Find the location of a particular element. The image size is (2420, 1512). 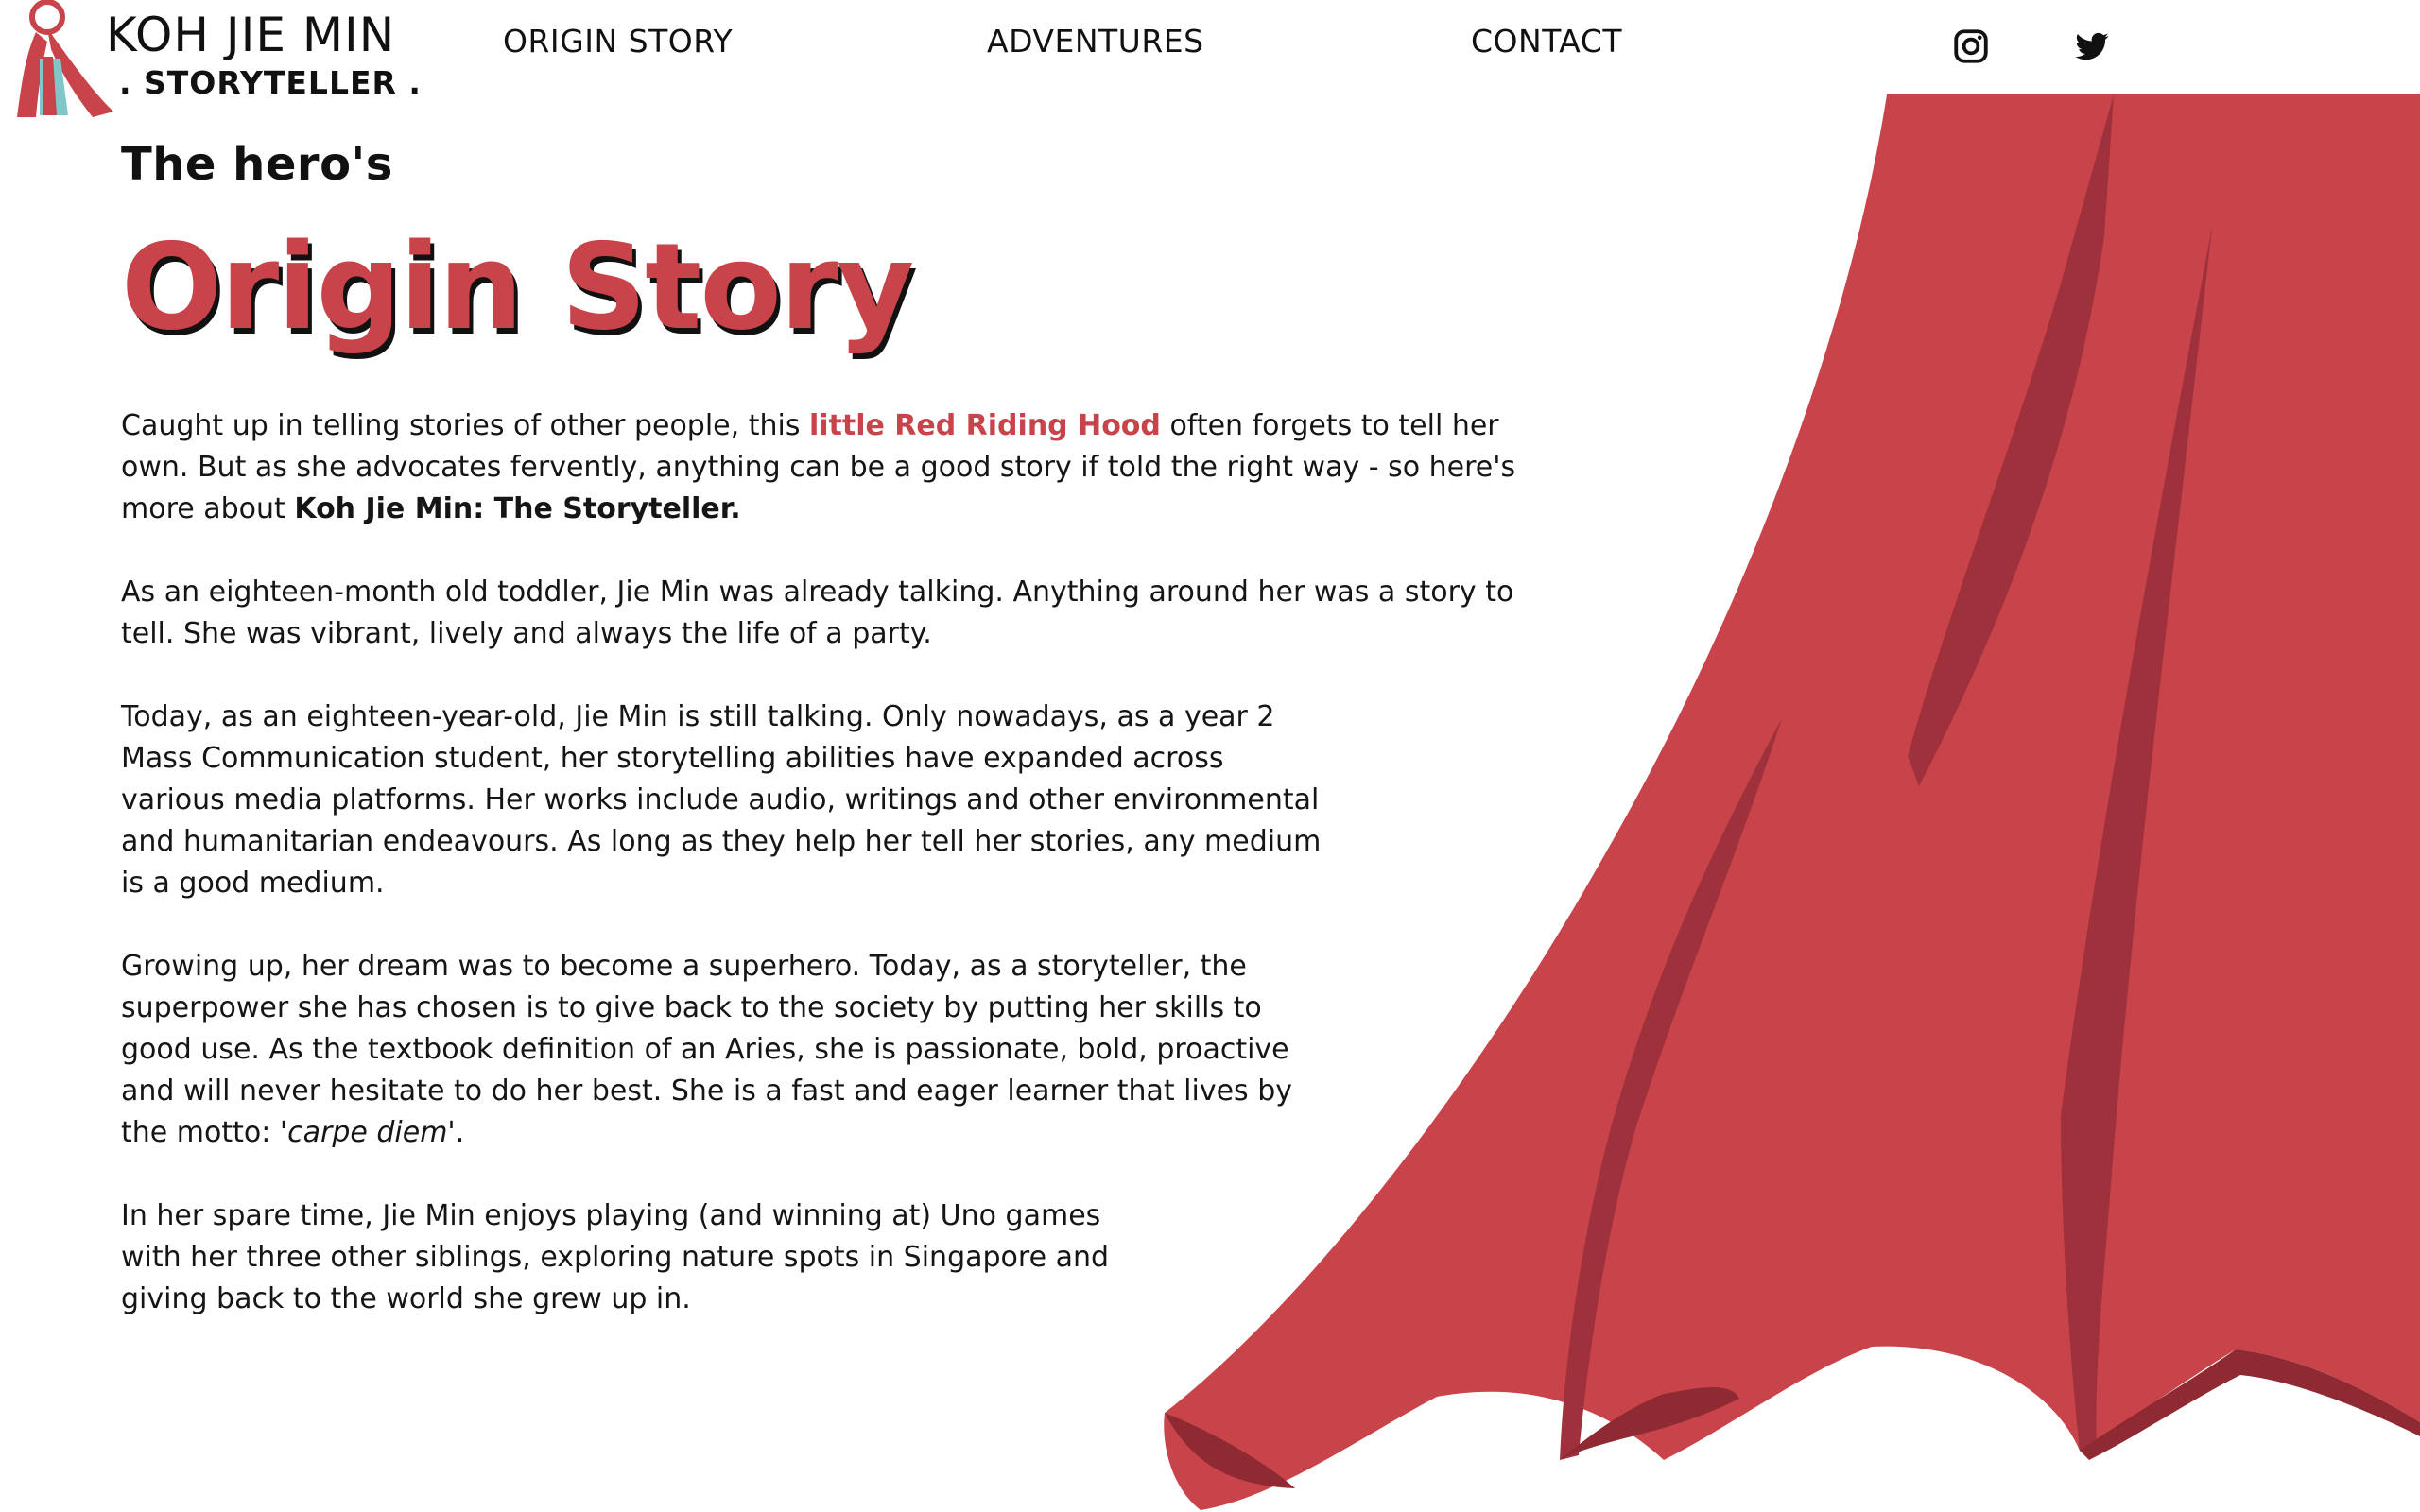

intro-text-strong: Koh Jie Min: The Storyteller. is located at coordinates (518, 509).